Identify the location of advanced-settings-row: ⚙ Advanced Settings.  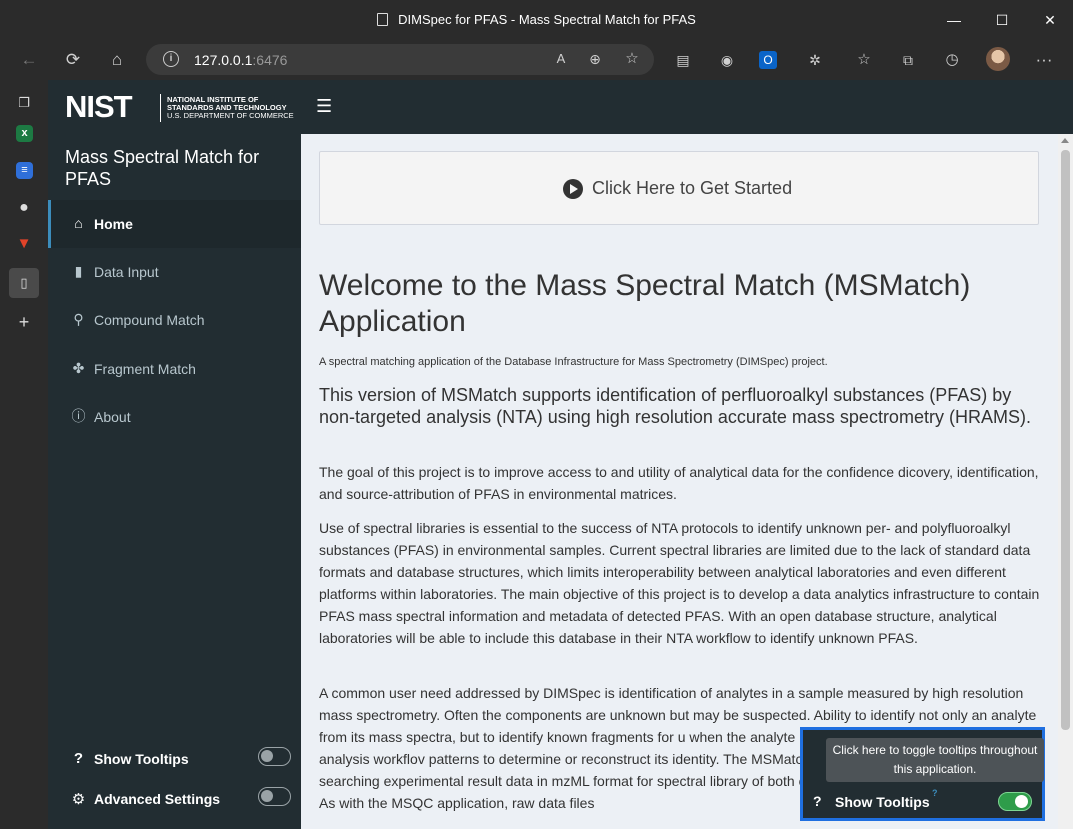
(174, 799).